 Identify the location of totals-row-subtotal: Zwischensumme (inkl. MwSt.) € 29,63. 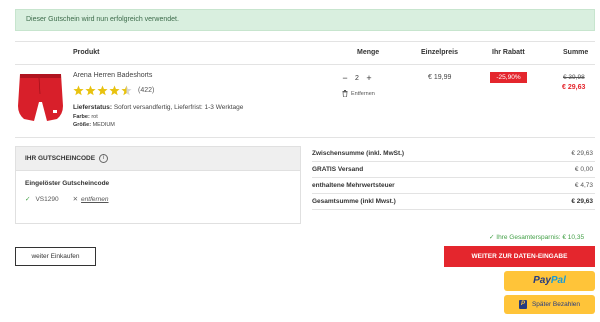
(453, 154).